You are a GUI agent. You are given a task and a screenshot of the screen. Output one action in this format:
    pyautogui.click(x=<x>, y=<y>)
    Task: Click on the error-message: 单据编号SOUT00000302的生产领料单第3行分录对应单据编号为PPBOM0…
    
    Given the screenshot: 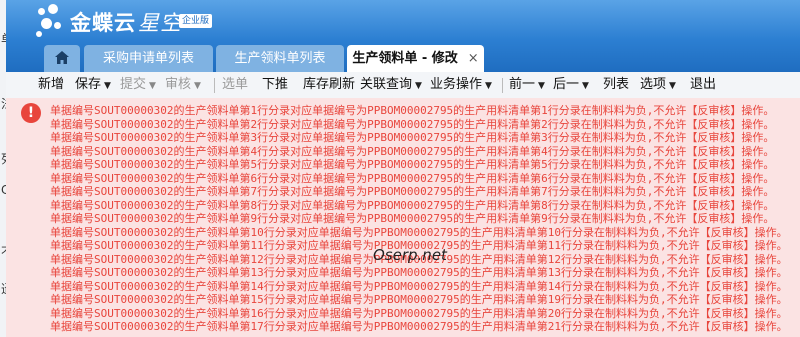 What is the action you would take?
    pyautogui.click(x=412, y=137)
    